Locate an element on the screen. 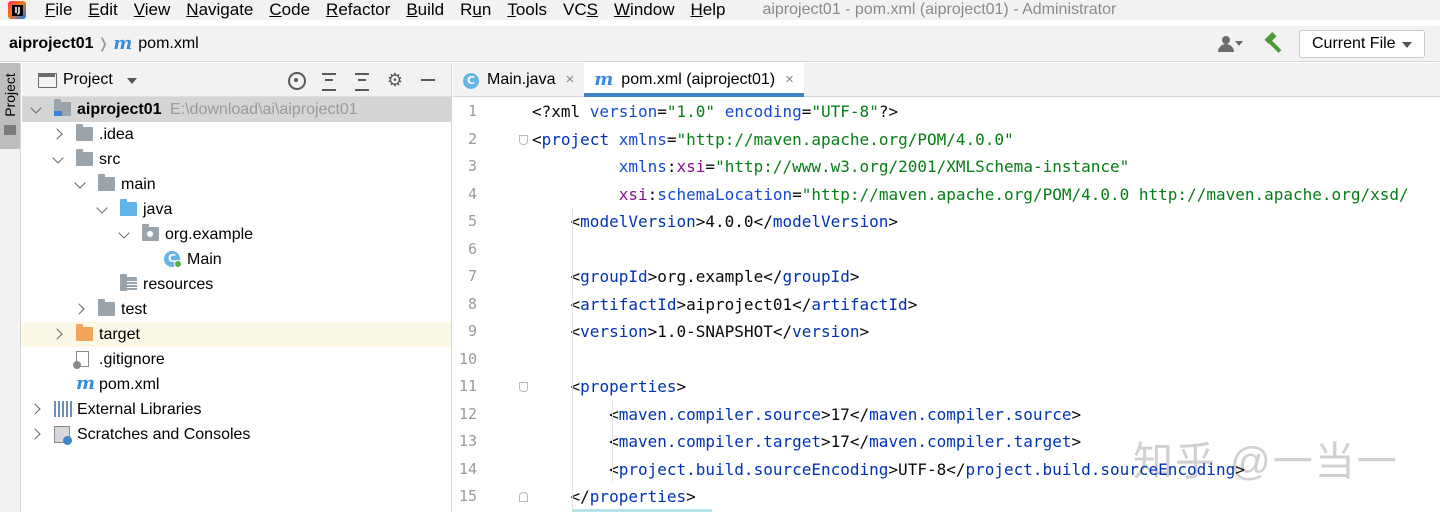 The width and height of the screenshot is (1440, 512). source-folder-icon is located at coordinates (128, 207).